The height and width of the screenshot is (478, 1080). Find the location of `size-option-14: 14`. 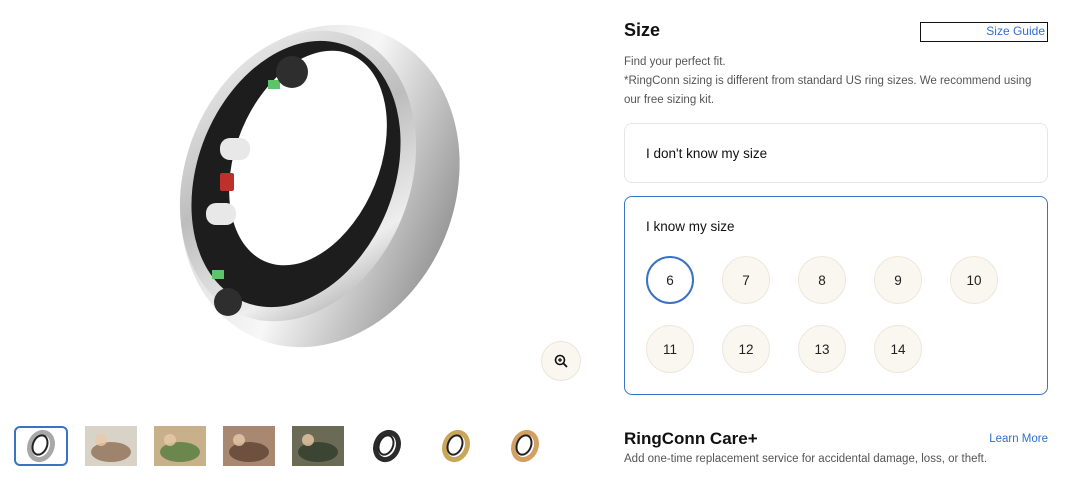

size-option-14: 14 is located at coordinates (898, 349).